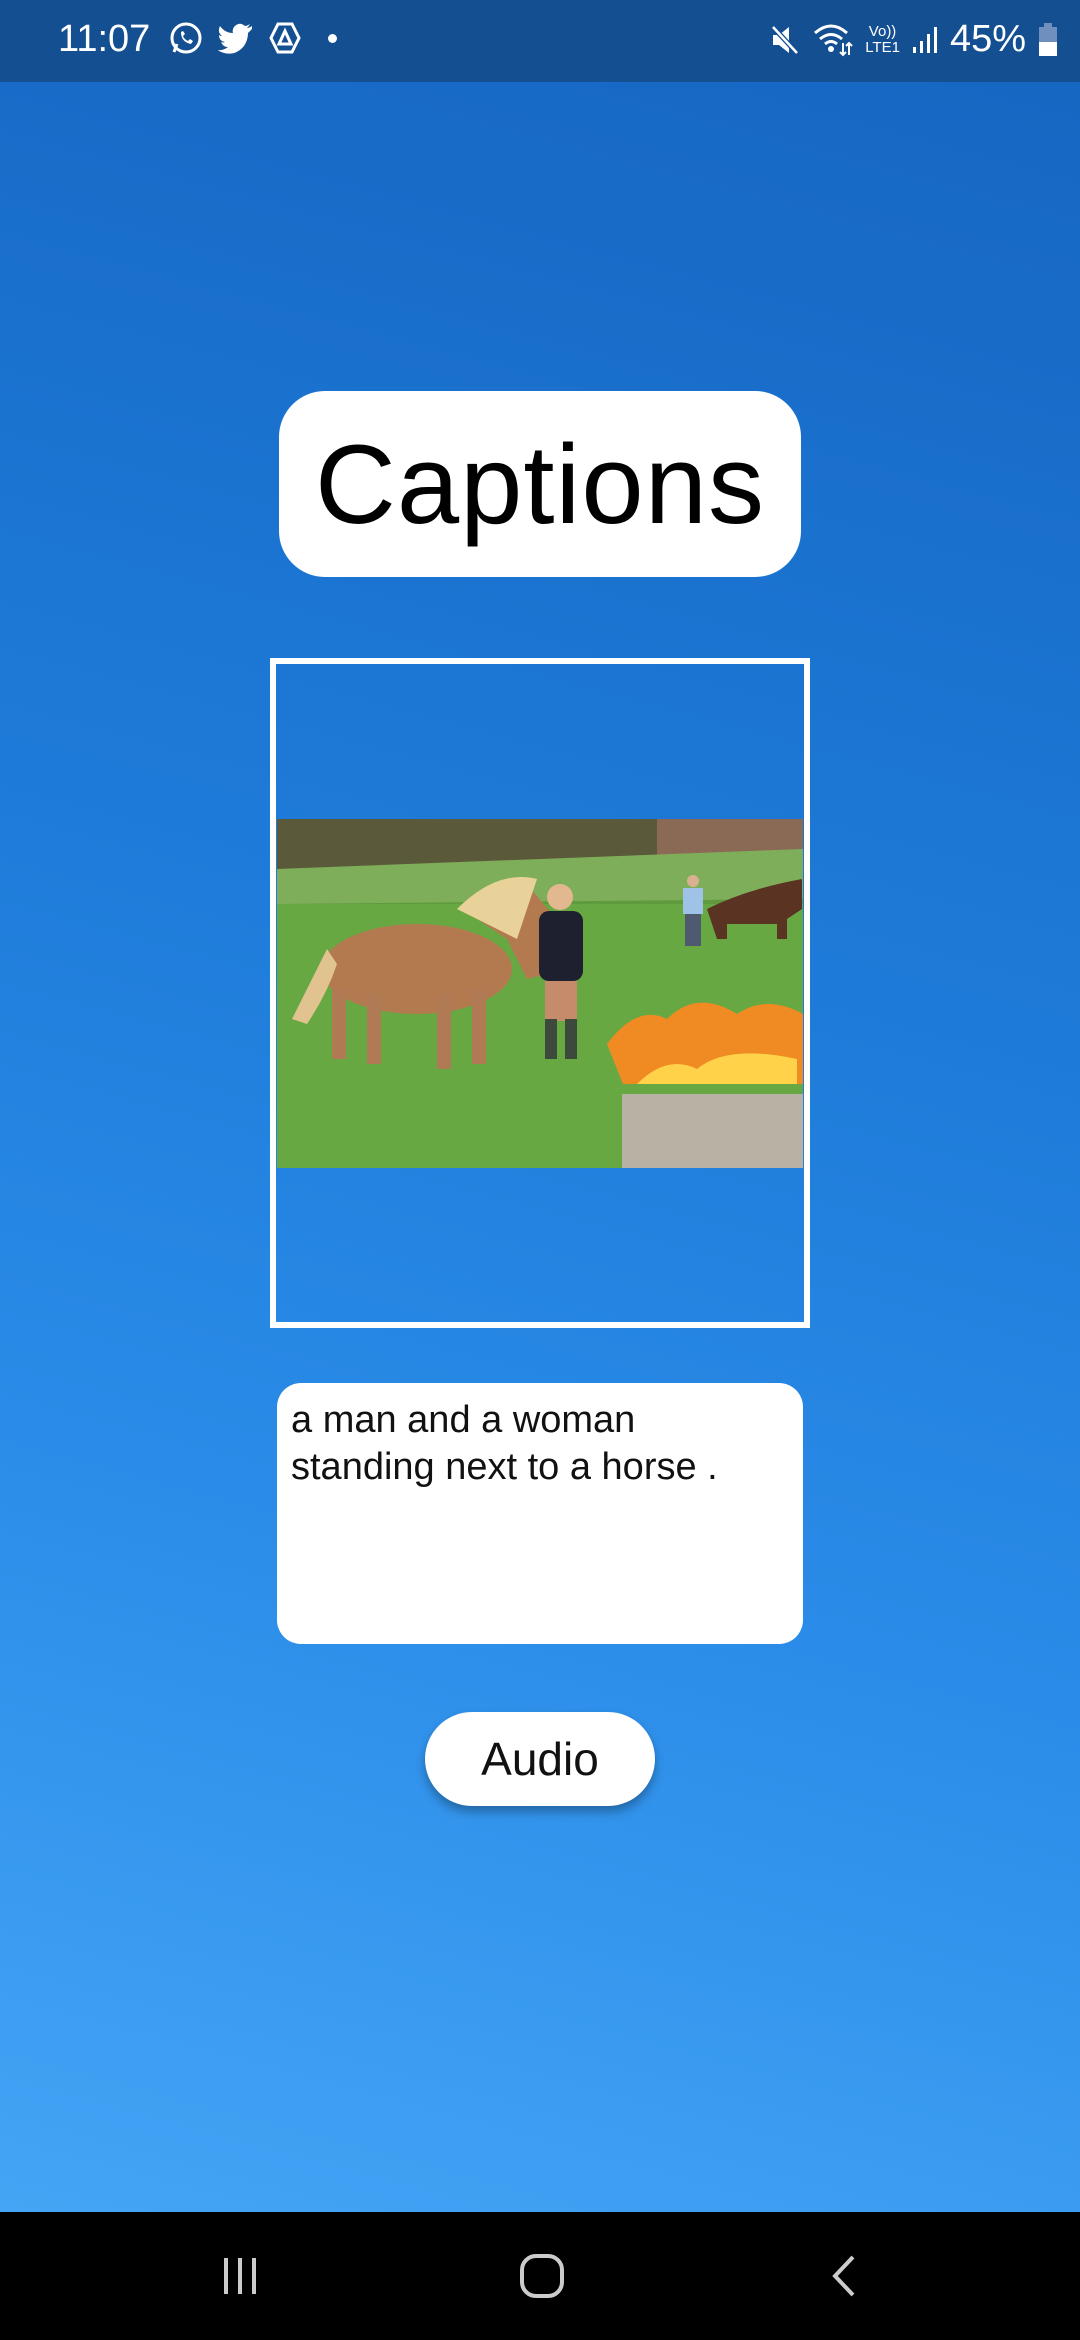 The image size is (1080, 2340). What do you see at coordinates (540, 41) in the screenshot?
I see `status-bar: 11:07 Vo)) LTE1 45%` at bounding box center [540, 41].